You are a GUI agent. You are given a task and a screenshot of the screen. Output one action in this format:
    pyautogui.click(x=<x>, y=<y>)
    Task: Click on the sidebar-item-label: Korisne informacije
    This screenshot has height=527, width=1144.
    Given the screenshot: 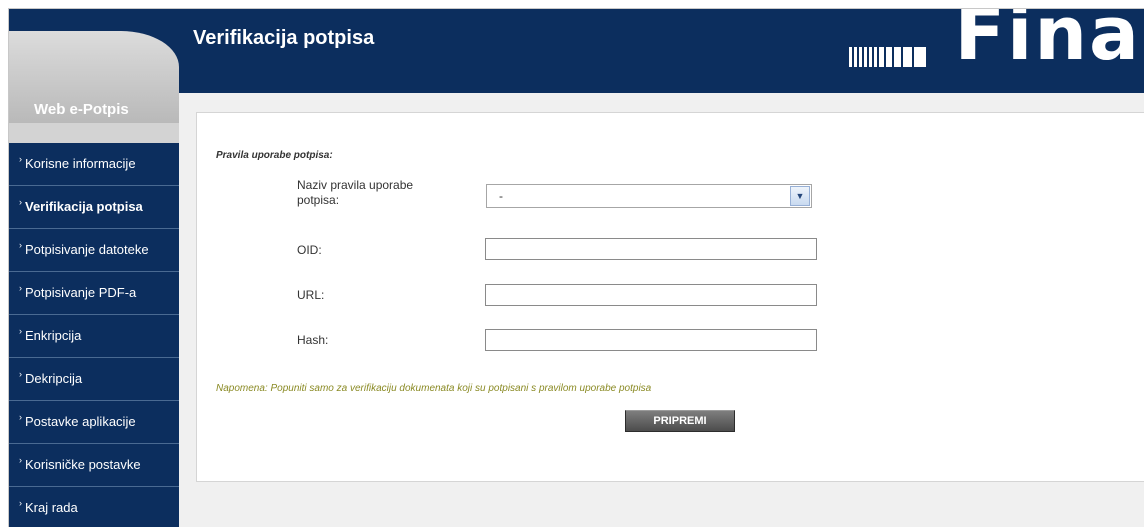 What is the action you would take?
    pyautogui.click(x=80, y=163)
    